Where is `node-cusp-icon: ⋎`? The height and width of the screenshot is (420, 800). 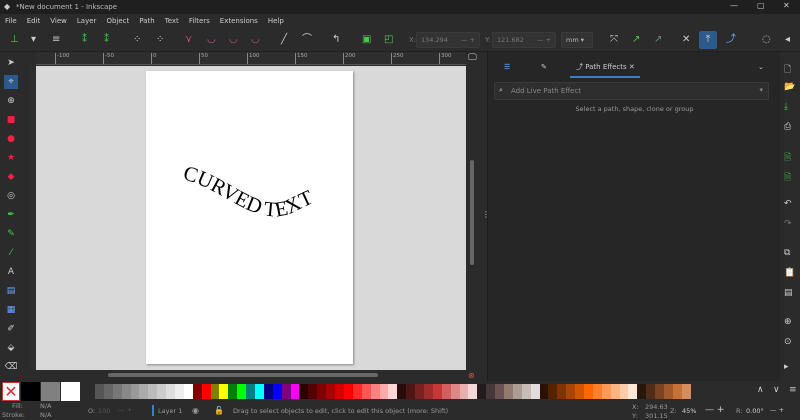 node-cusp-icon: ⋎ is located at coordinates (188, 40).